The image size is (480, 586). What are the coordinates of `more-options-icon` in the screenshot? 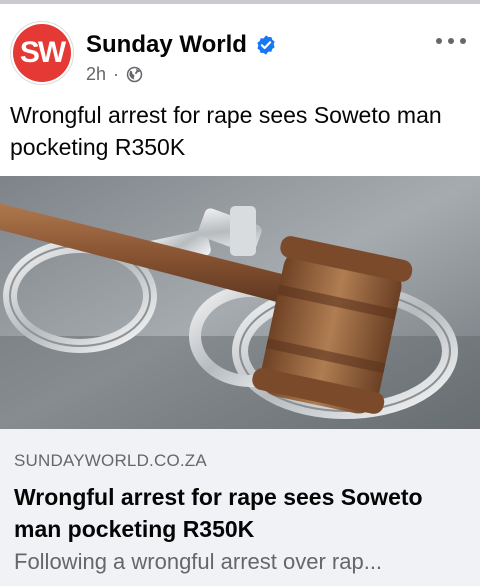 It's located at (451, 41).